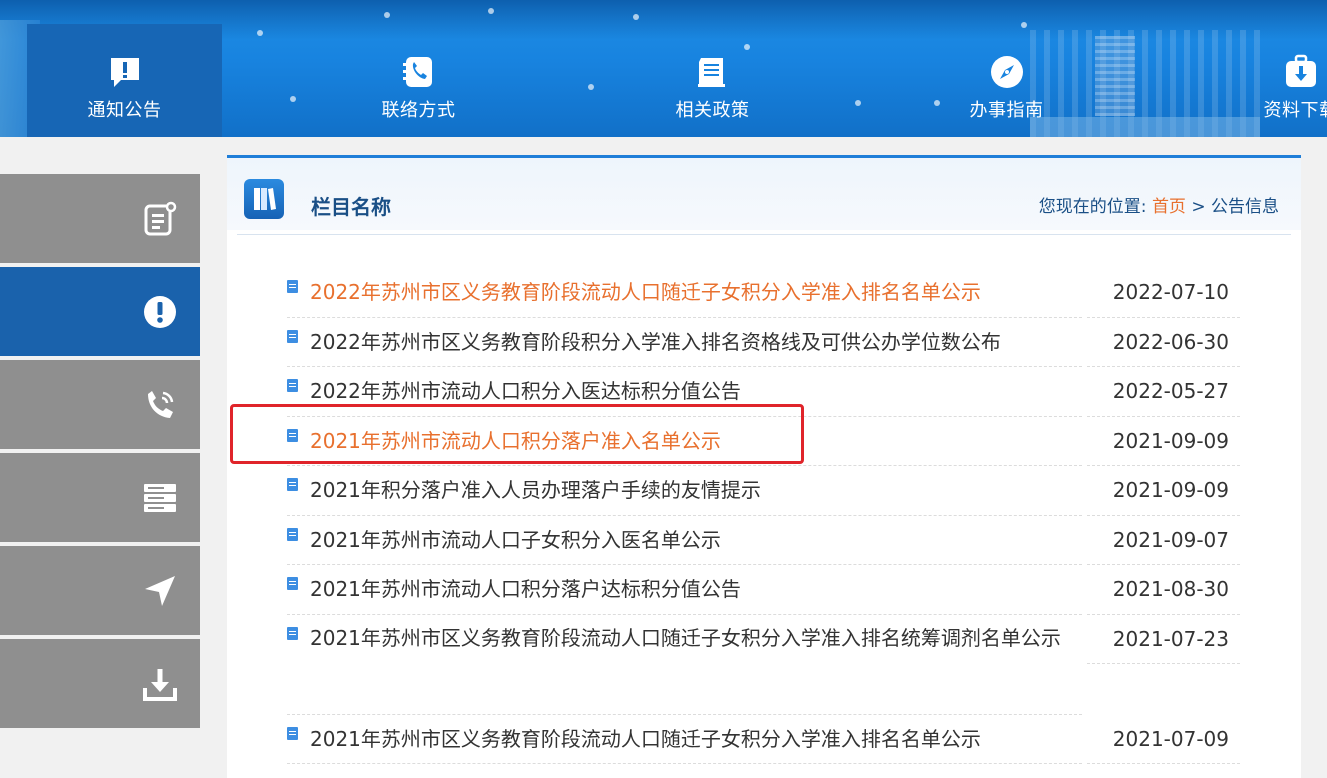 The width and height of the screenshot is (1327, 778). I want to click on sidebar-item-contacts, so click(100, 404).